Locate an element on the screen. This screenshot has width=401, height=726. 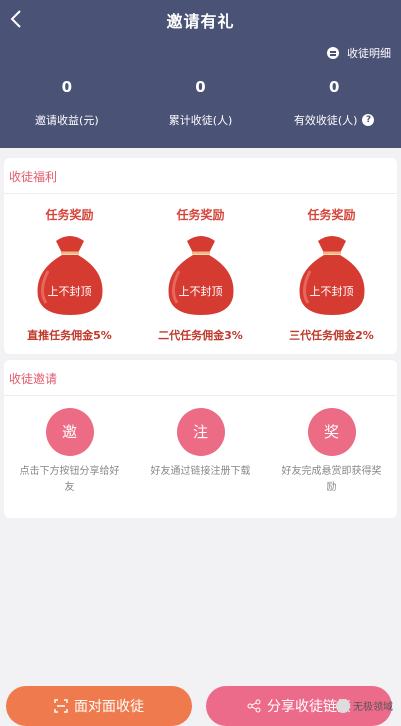
page-title: 邀请有礼 is located at coordinates (200, 21).